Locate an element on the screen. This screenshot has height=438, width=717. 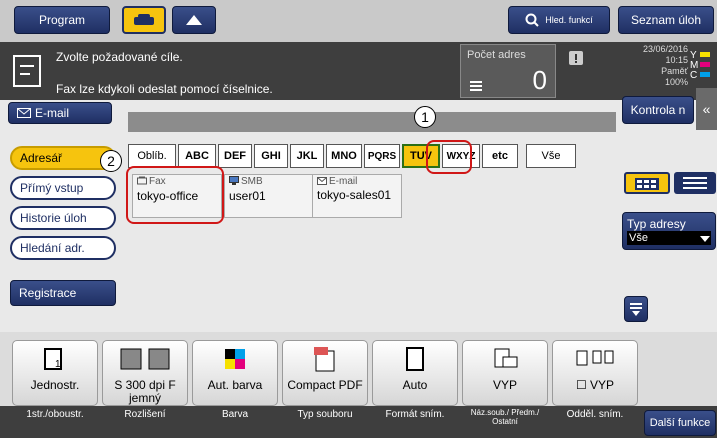
grid-view-button is located at coordinates (647, 183).